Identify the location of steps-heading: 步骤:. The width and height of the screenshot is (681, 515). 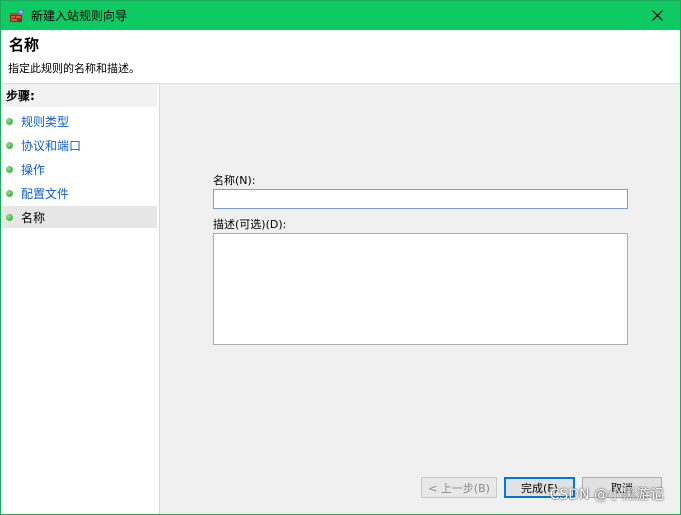
(79, 96).